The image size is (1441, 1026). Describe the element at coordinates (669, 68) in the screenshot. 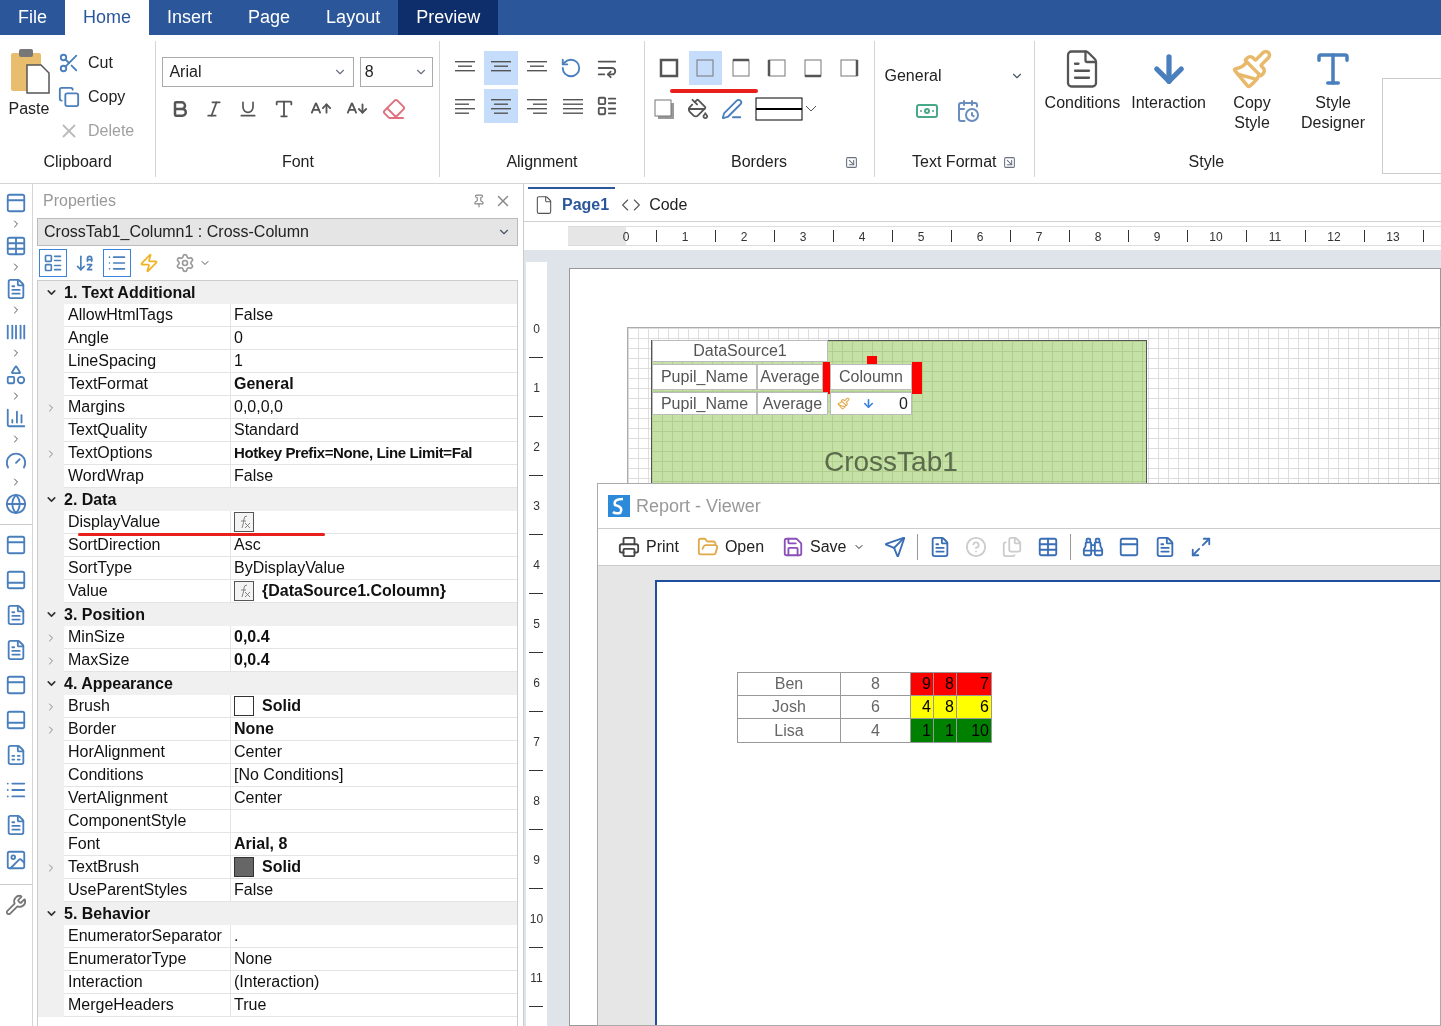

I see `border-icon` at that location.